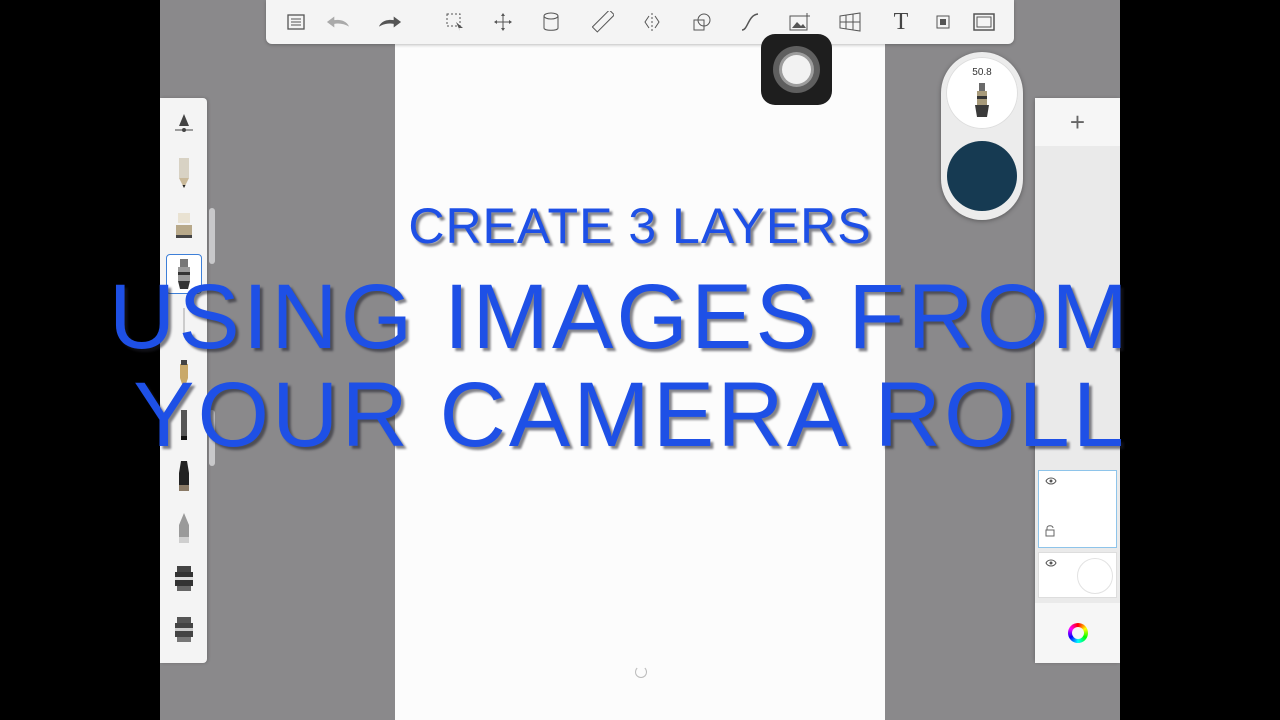 This screenshot has height=720, width=1280. Describe the element at coordinates (982, 136) in the screenshot. I see `brush-puck: 50.8` at that location.